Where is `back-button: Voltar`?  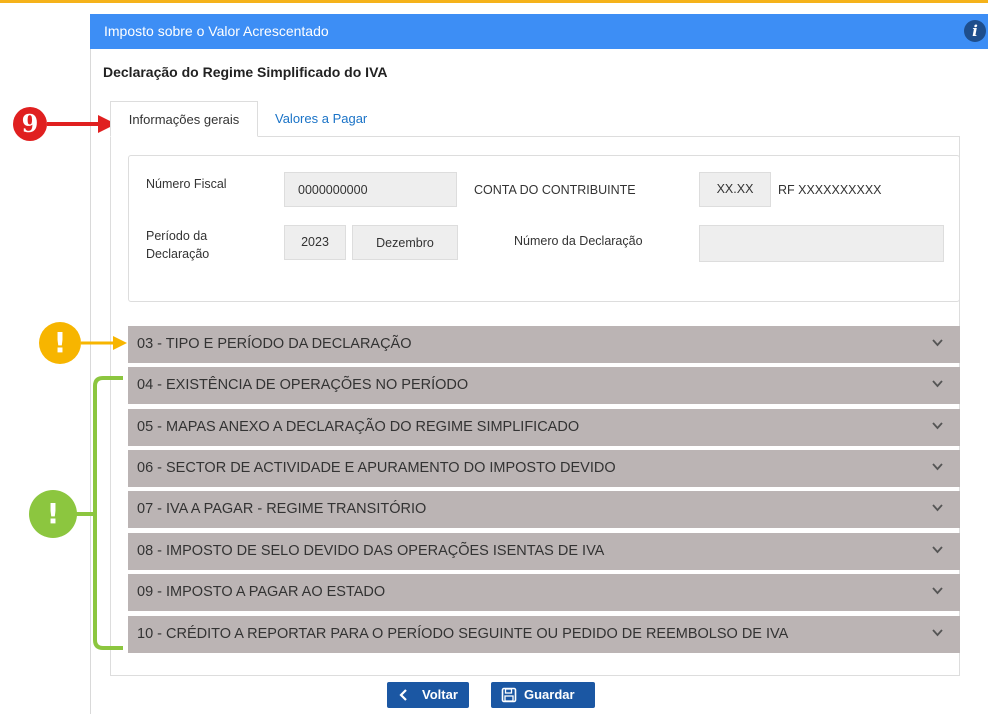 back-button: Voltar is located at coordinates (428, 695).